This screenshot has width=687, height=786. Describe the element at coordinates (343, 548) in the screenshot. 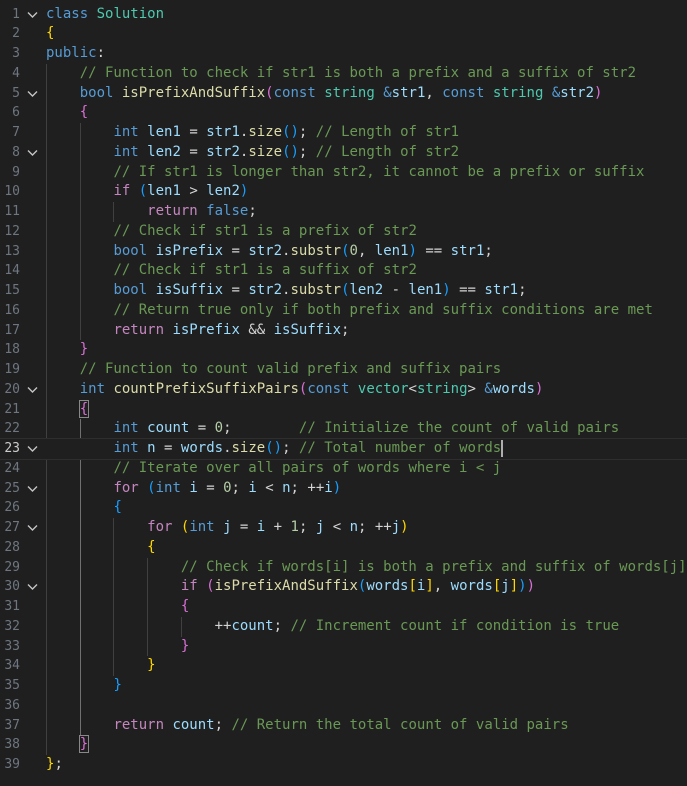

I see `code-line-28: 28 {` at that location.